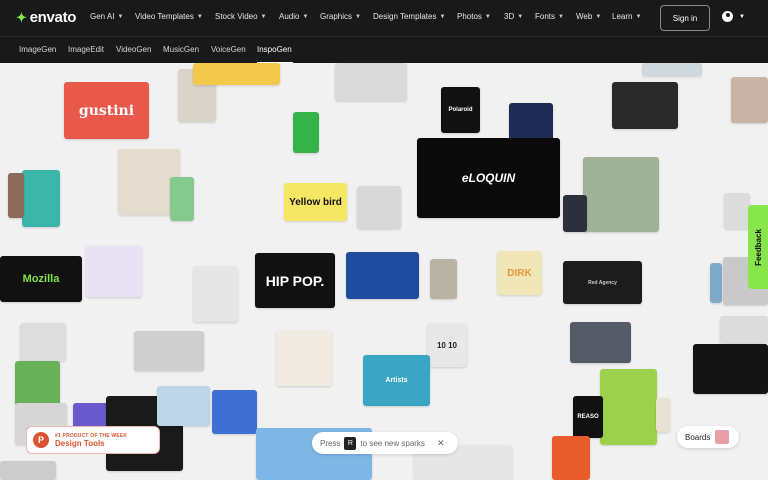 The height and width of the screenshot is (480, 768). Describe the element at coordinates (588, 16) in the screenshot. I see `nav-web: Web ▼` at that location.